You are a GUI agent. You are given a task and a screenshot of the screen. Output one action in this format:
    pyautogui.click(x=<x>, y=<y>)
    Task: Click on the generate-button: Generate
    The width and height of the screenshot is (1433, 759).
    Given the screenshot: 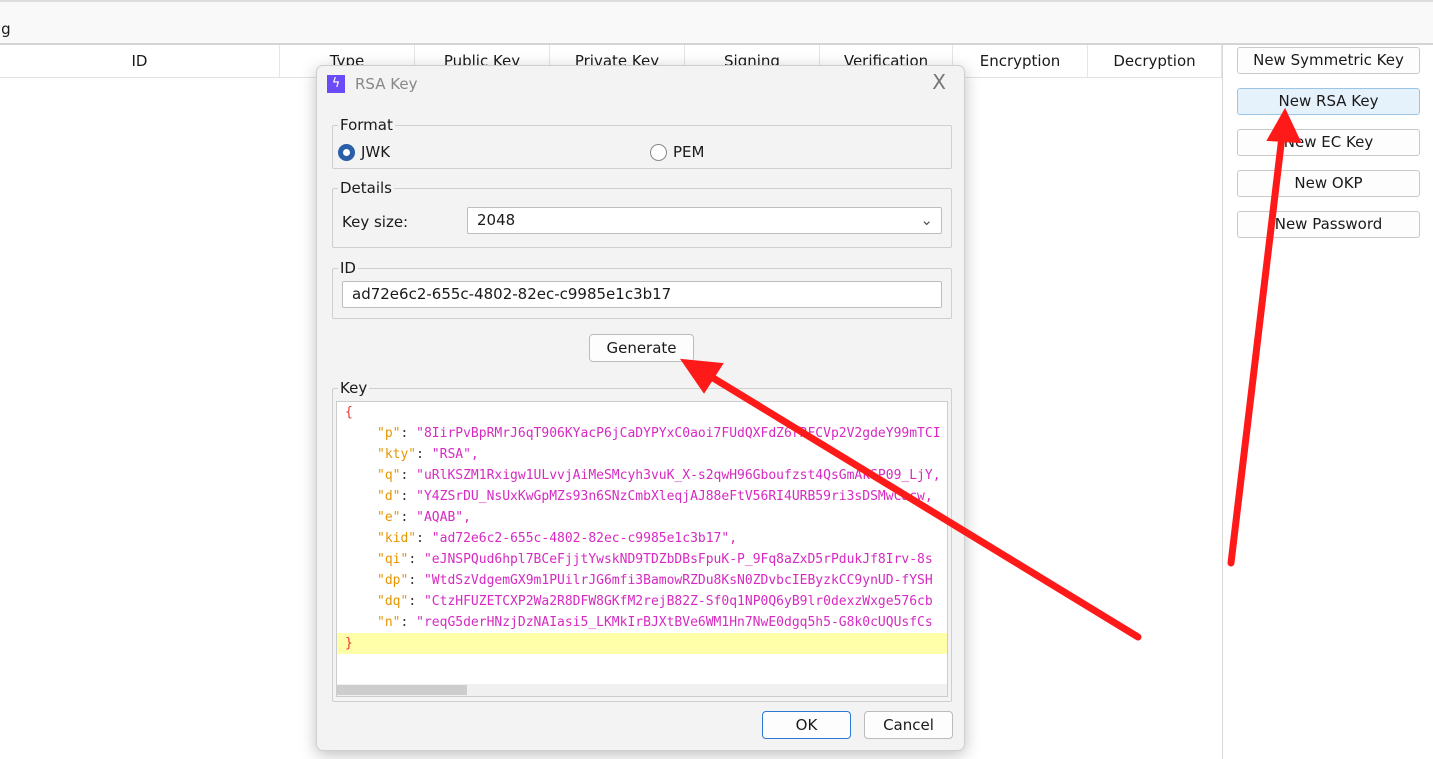 What is the action you would take?
    pyautogui.click(x=641, y=348)
    